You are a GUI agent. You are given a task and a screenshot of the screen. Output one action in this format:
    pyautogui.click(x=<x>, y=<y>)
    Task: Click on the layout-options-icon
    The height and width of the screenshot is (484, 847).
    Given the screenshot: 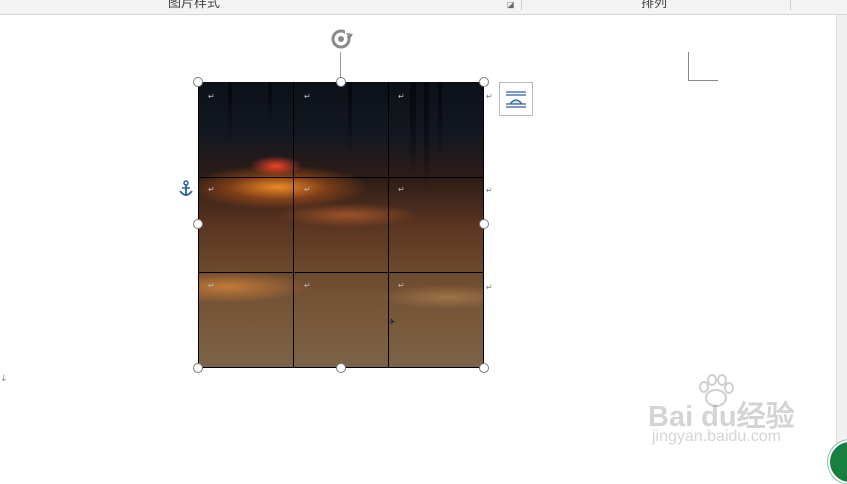 What is the action you would take?
    pyautogui.click(x=516, y=99)
    